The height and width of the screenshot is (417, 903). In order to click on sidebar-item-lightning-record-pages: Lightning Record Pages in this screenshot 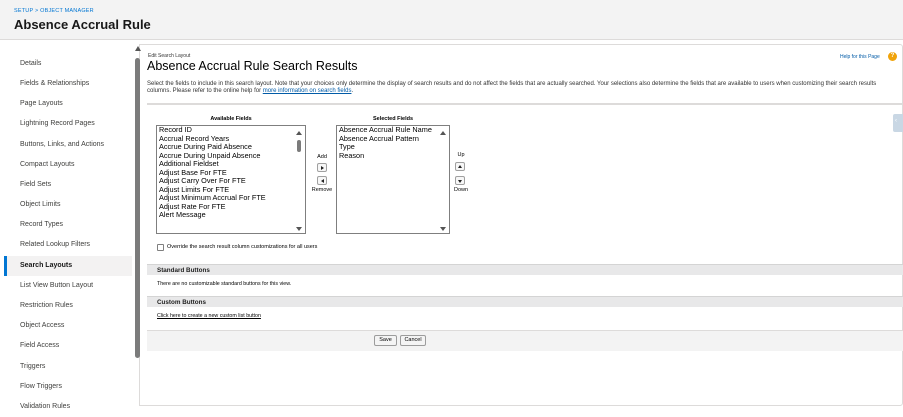, I will do `click(68, 124)`.